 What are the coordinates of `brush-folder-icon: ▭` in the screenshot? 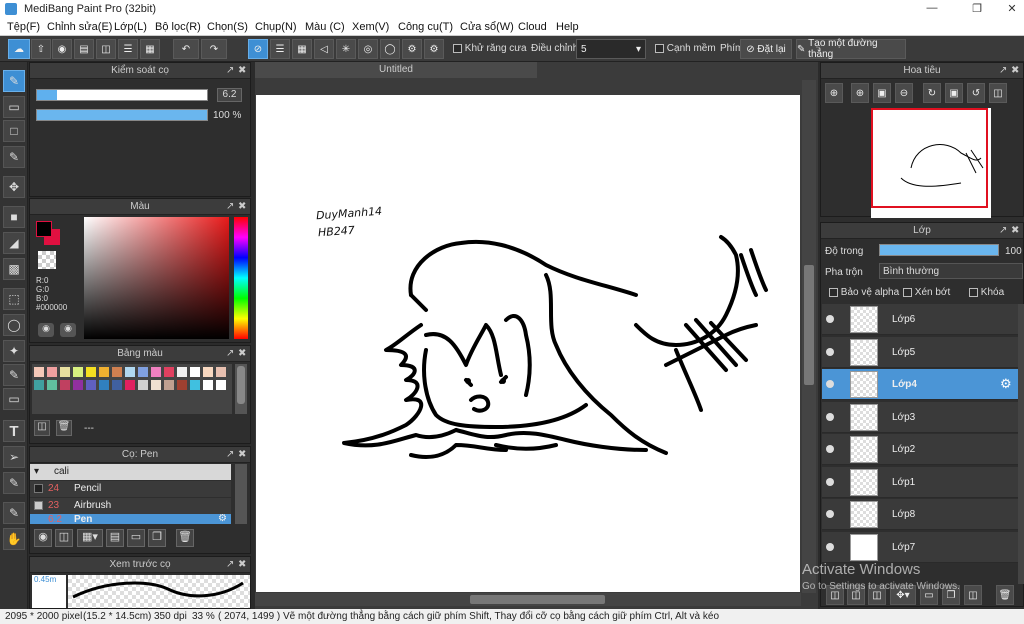 It's located at (136, 538).